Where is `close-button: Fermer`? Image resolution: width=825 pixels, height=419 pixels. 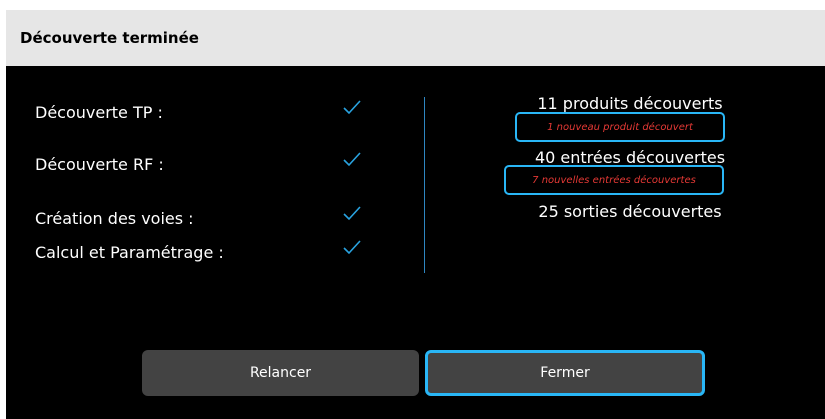 close-button: Fermer is located at coordinates (565, 373).